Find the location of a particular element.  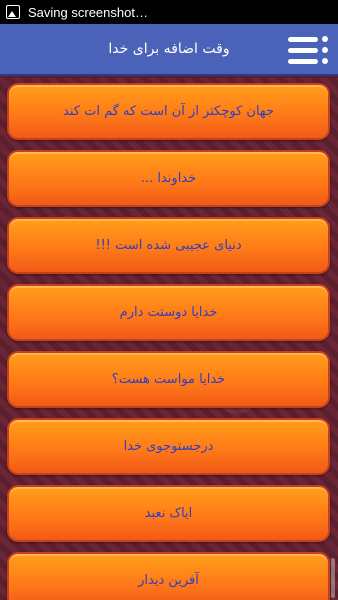

page-title: وقت اضافه برای خدا is located at coordinates (169, 49).